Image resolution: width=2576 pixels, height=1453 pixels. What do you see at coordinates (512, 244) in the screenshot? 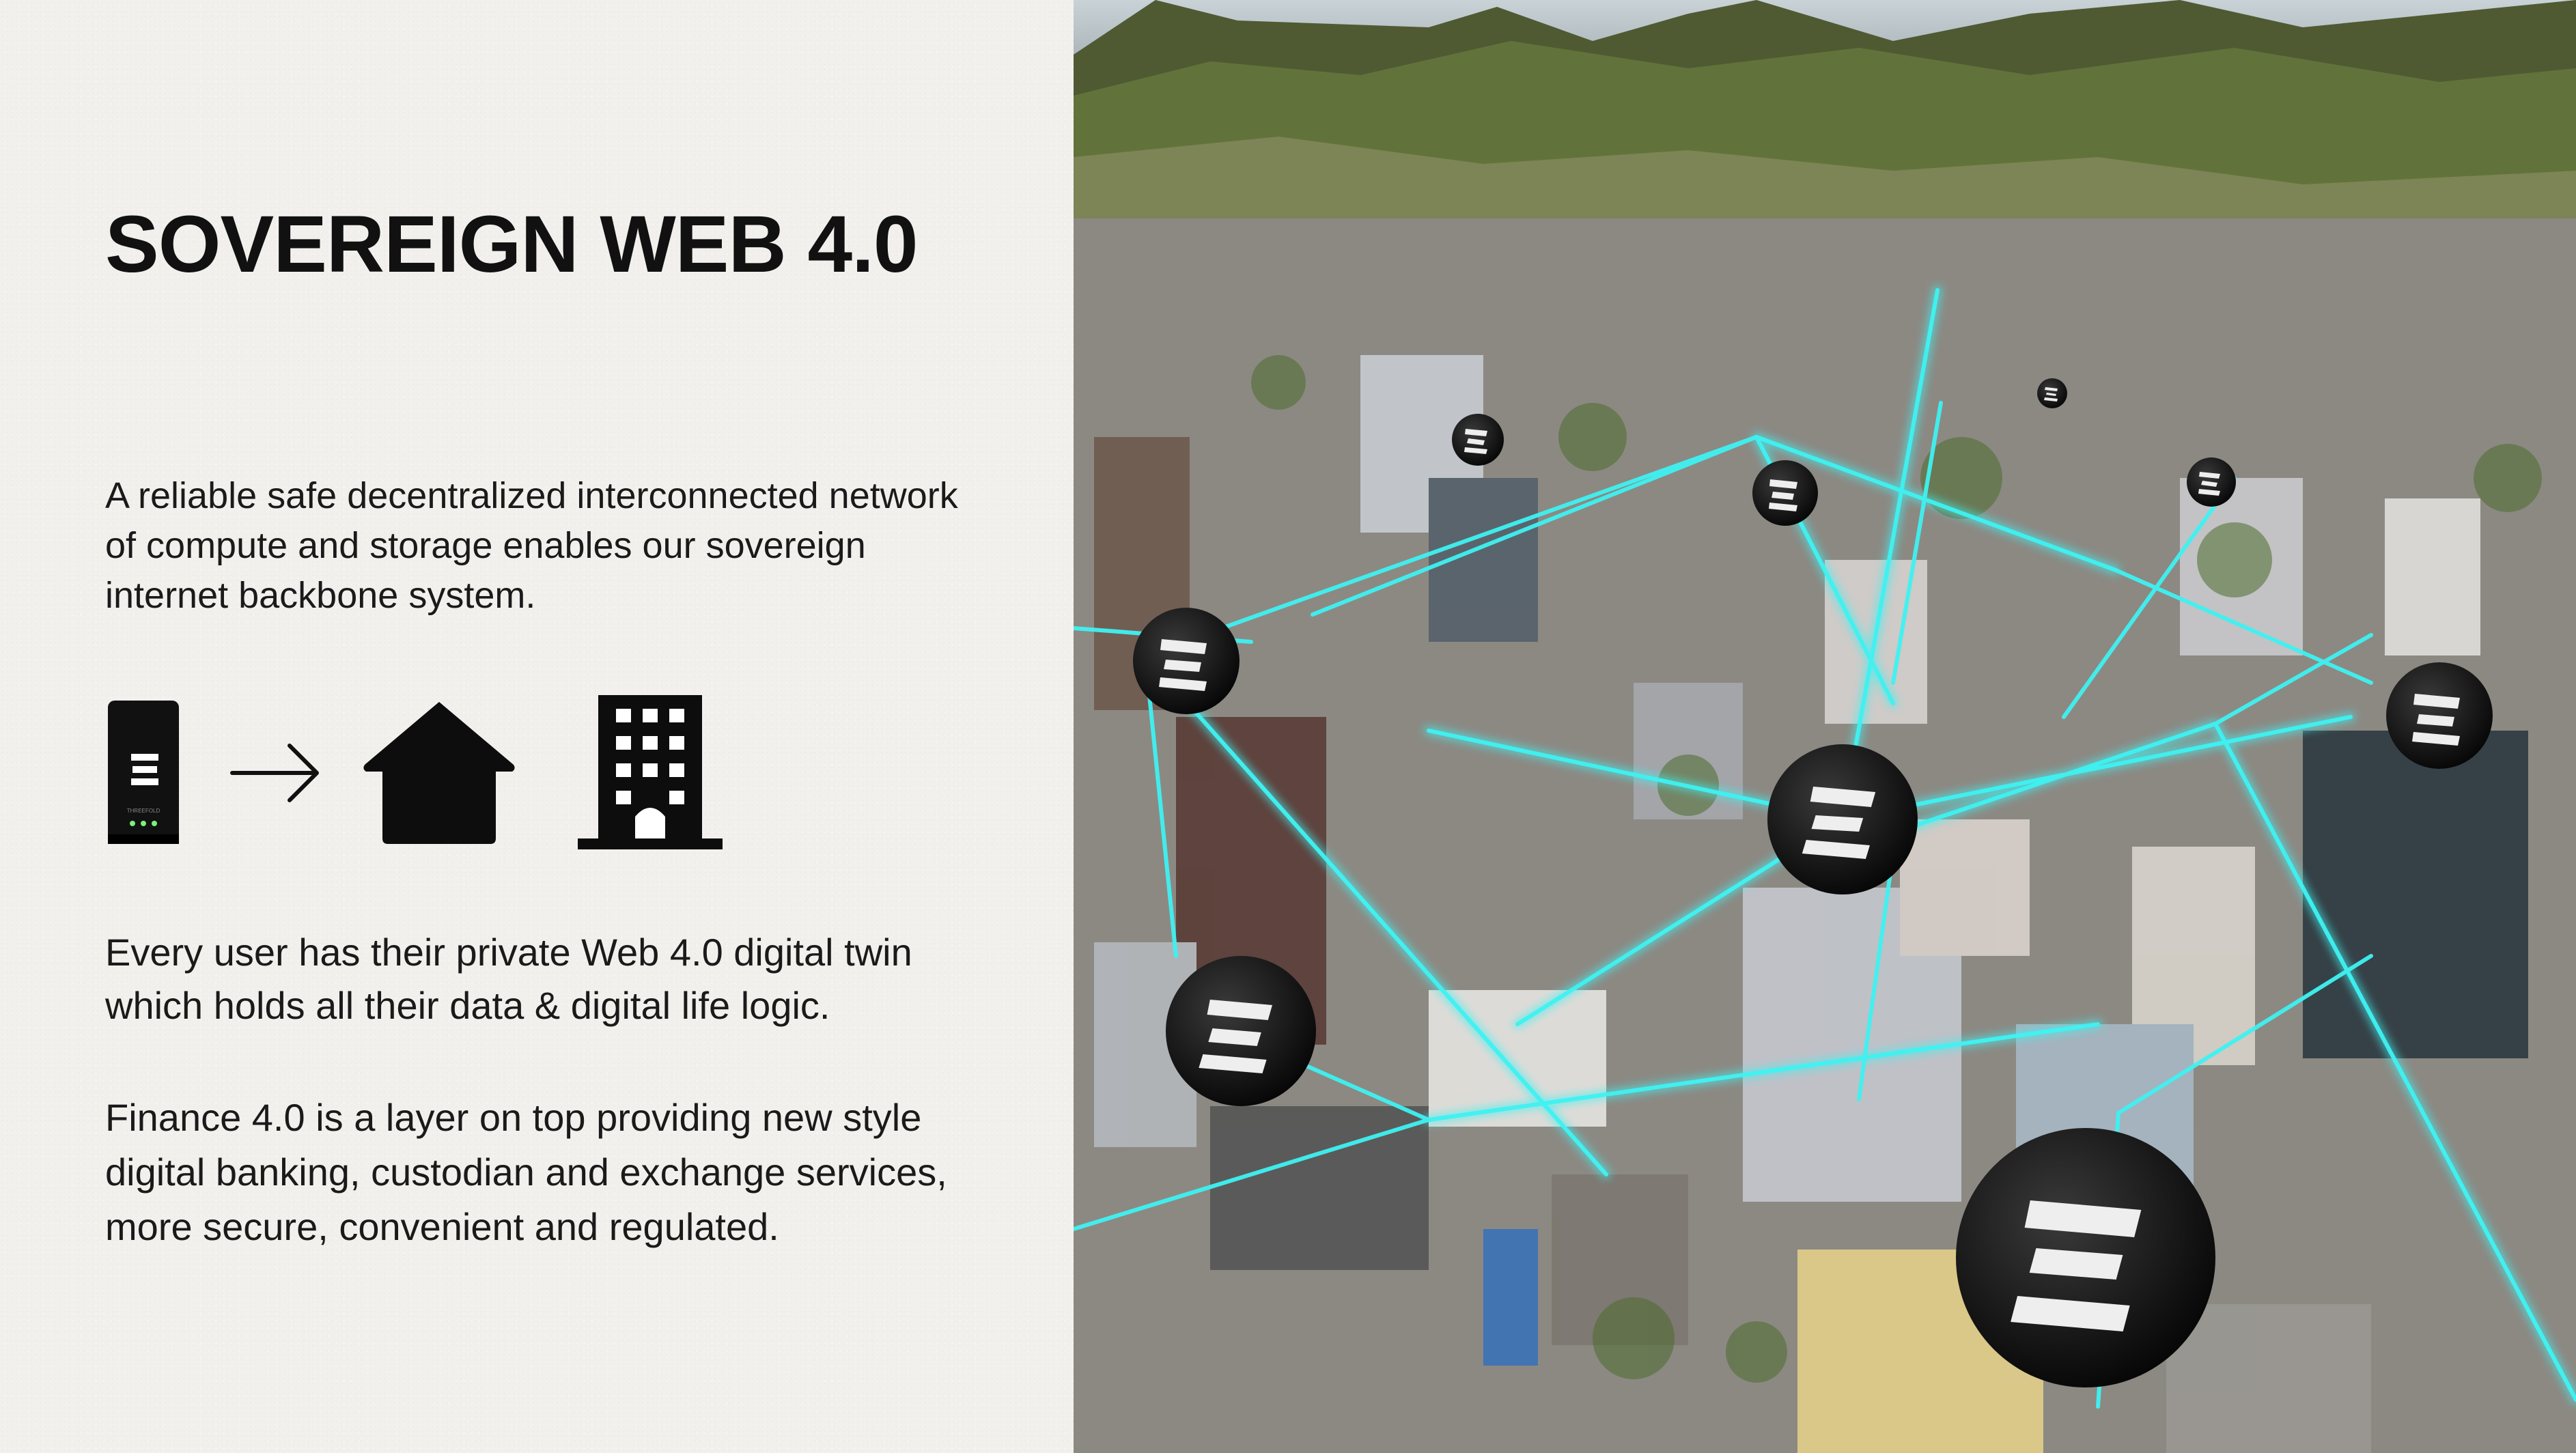
I see `page-title: SOVEREIGN WEB 4.0` at bounding box center [512, 244].